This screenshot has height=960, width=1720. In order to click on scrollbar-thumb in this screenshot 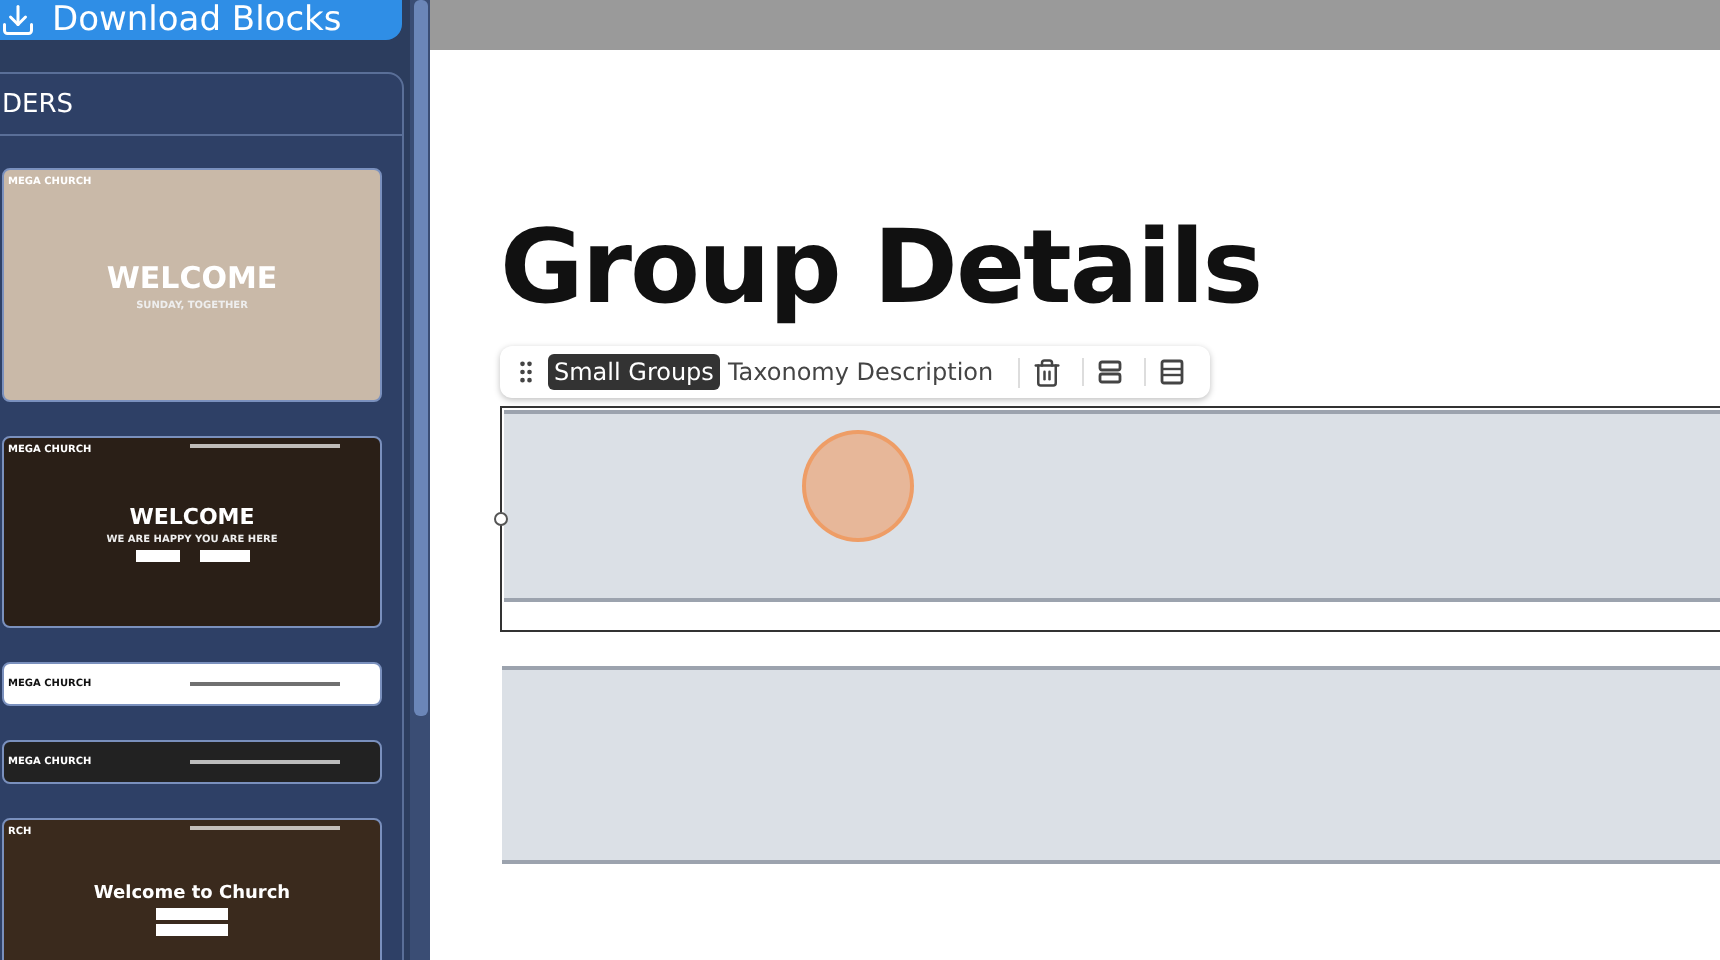, I will do `click(420, 358)`.